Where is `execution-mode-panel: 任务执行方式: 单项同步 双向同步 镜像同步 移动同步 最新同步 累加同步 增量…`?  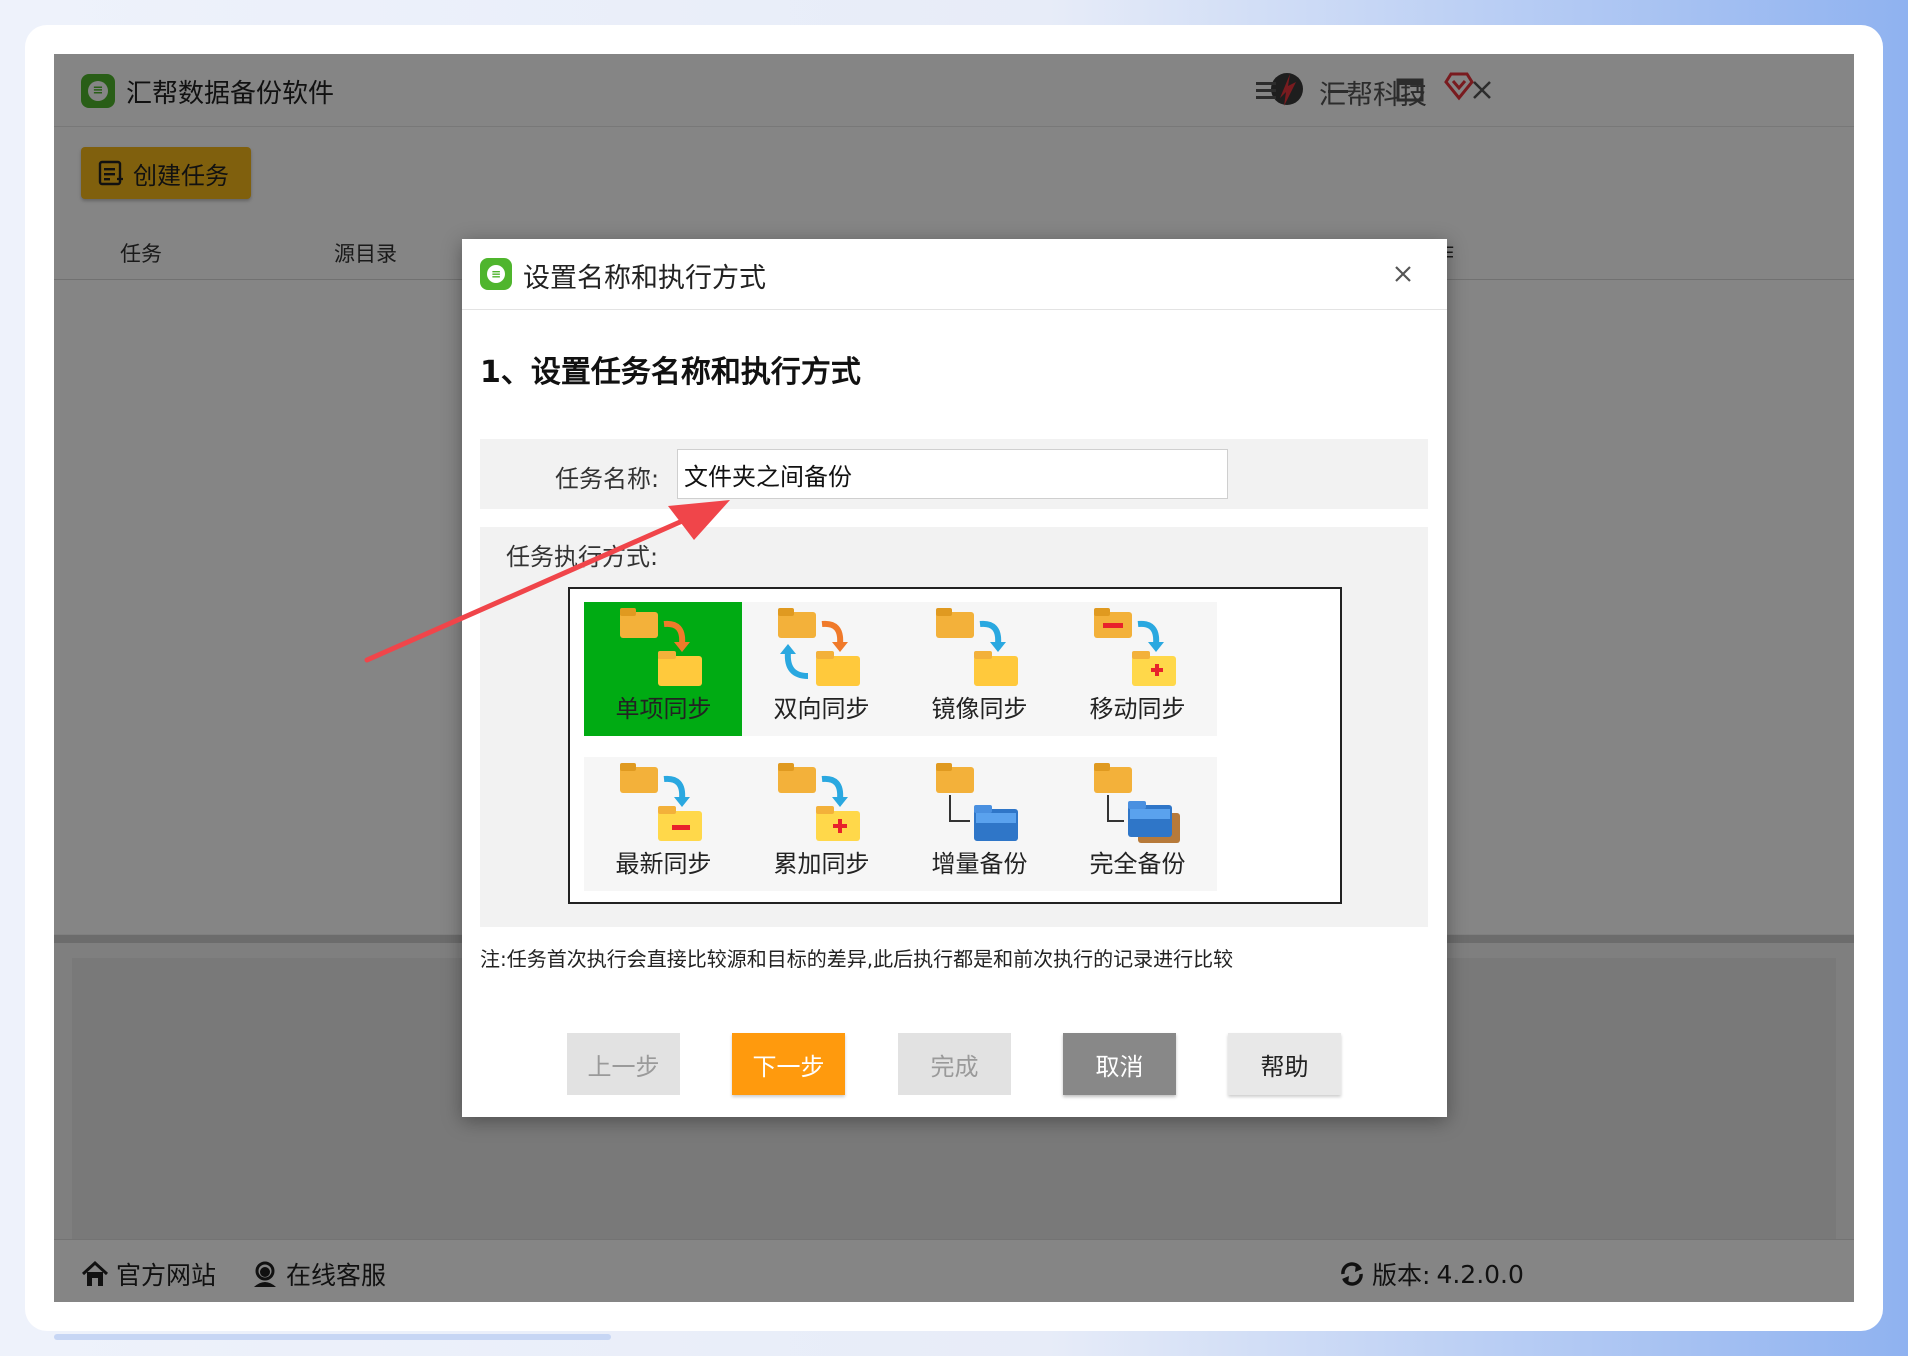 execution-mode-panel: 任务执行方式: 单项同步 双向同步 镜像同步 移动同步 最新同步 累加同步 增量… is located at coordinates (954, 727).